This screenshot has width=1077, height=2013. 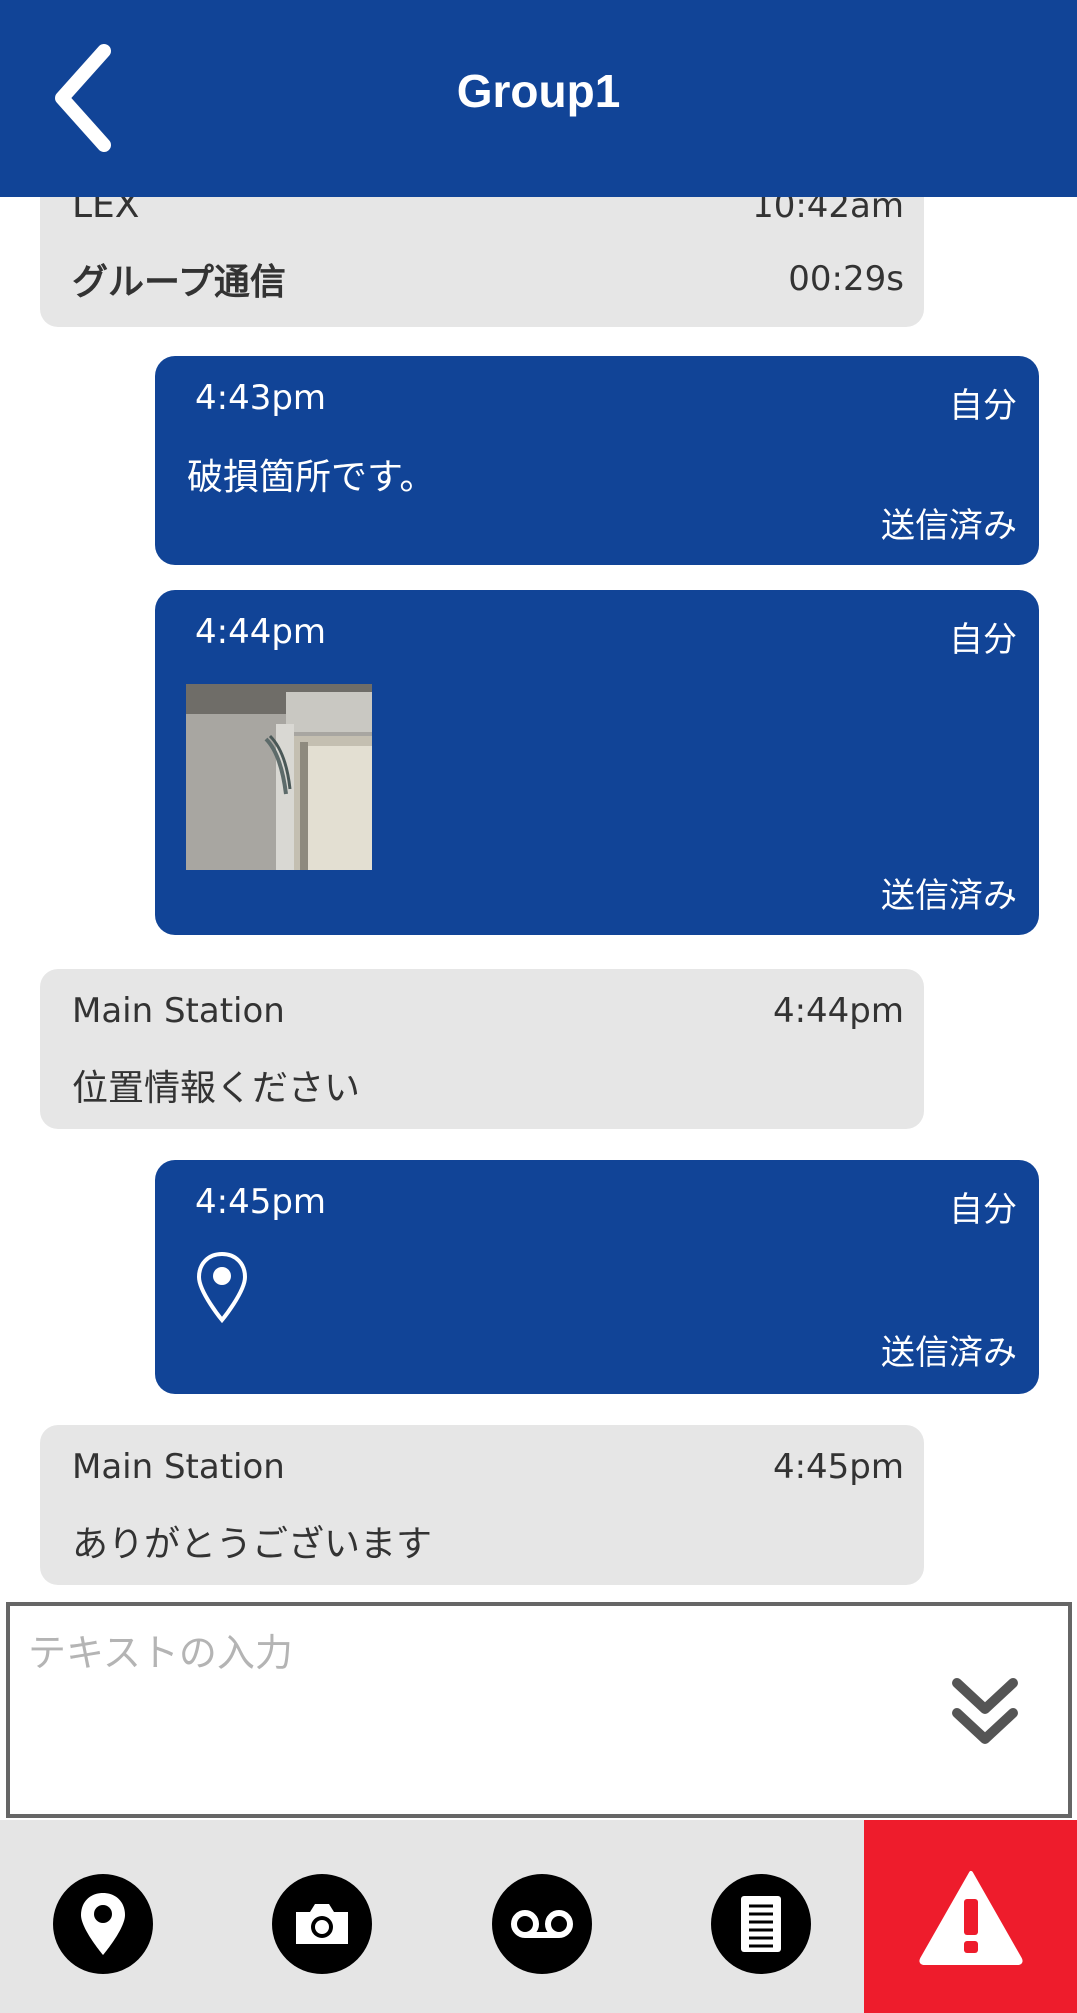 I want to click on location-icon, so click(x=103, y=1924).